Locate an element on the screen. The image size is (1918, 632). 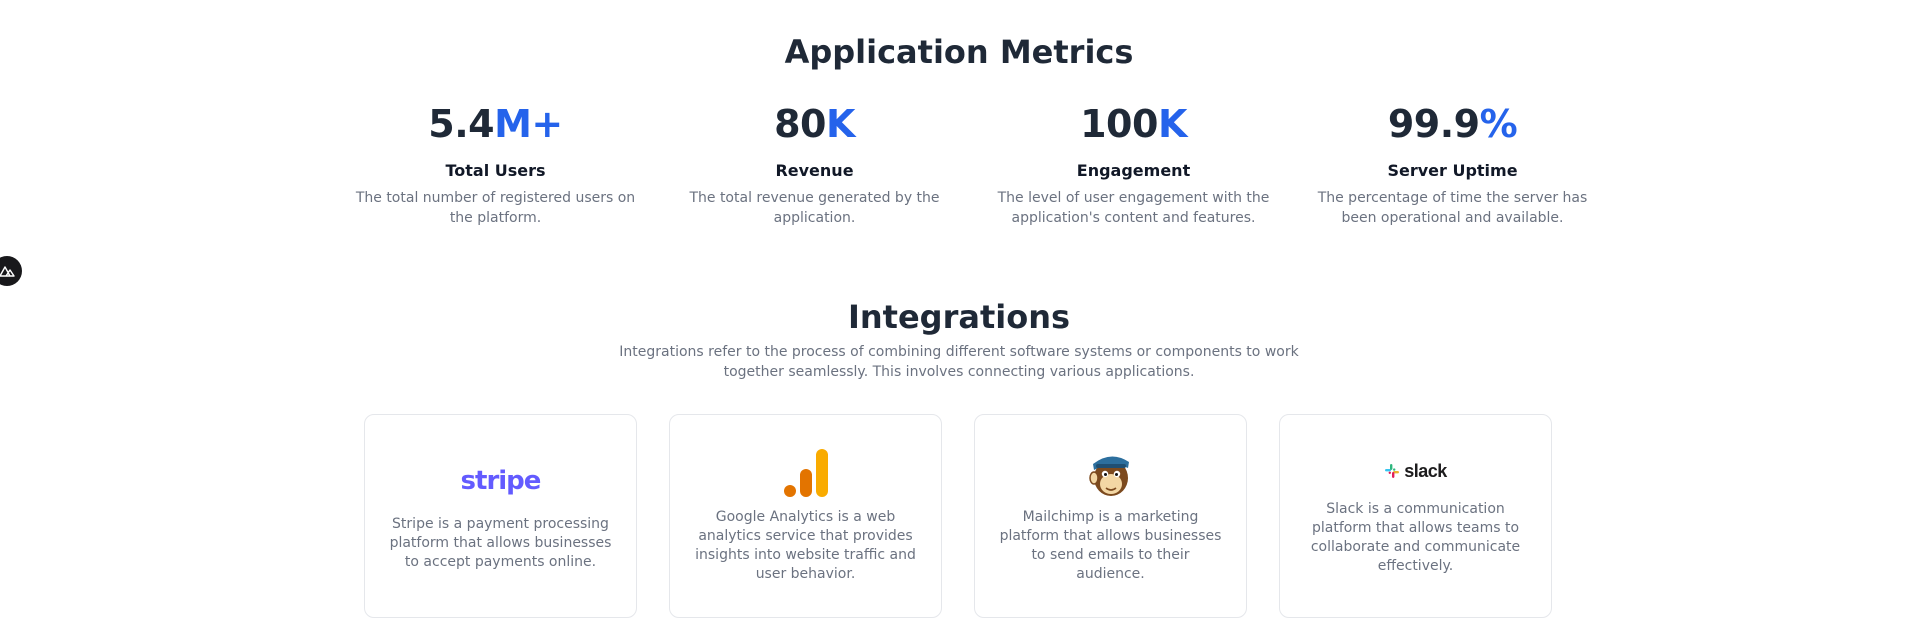
integrations-title: Integrations is located at coordinates (959, 317).